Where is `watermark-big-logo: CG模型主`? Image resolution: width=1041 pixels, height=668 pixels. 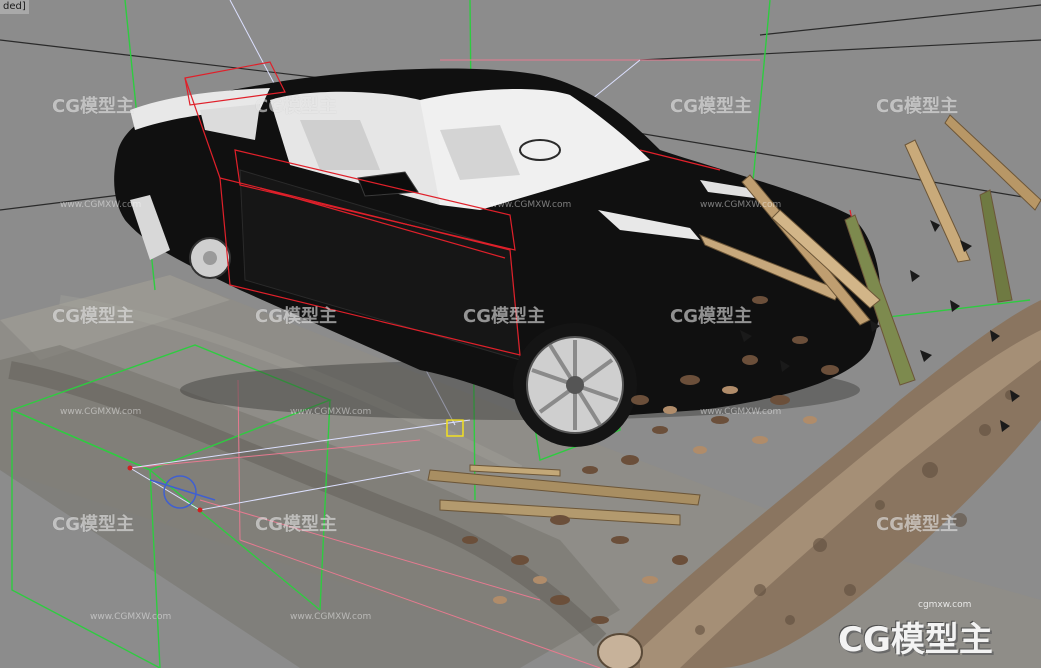
watermark-big-logo: CG模型主 is located at coordinates (915, 640).